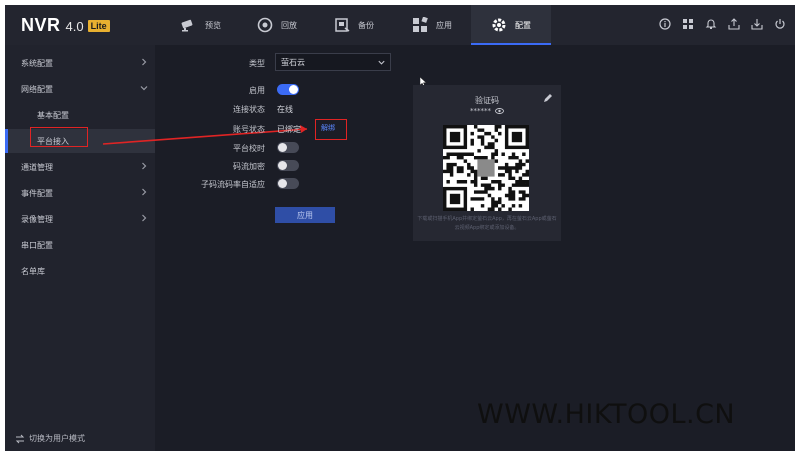  What do you see at coordinates (289, 25) in the screenshot?
I see `nav-tab-label: 回放` at bounding box center [289, 25].